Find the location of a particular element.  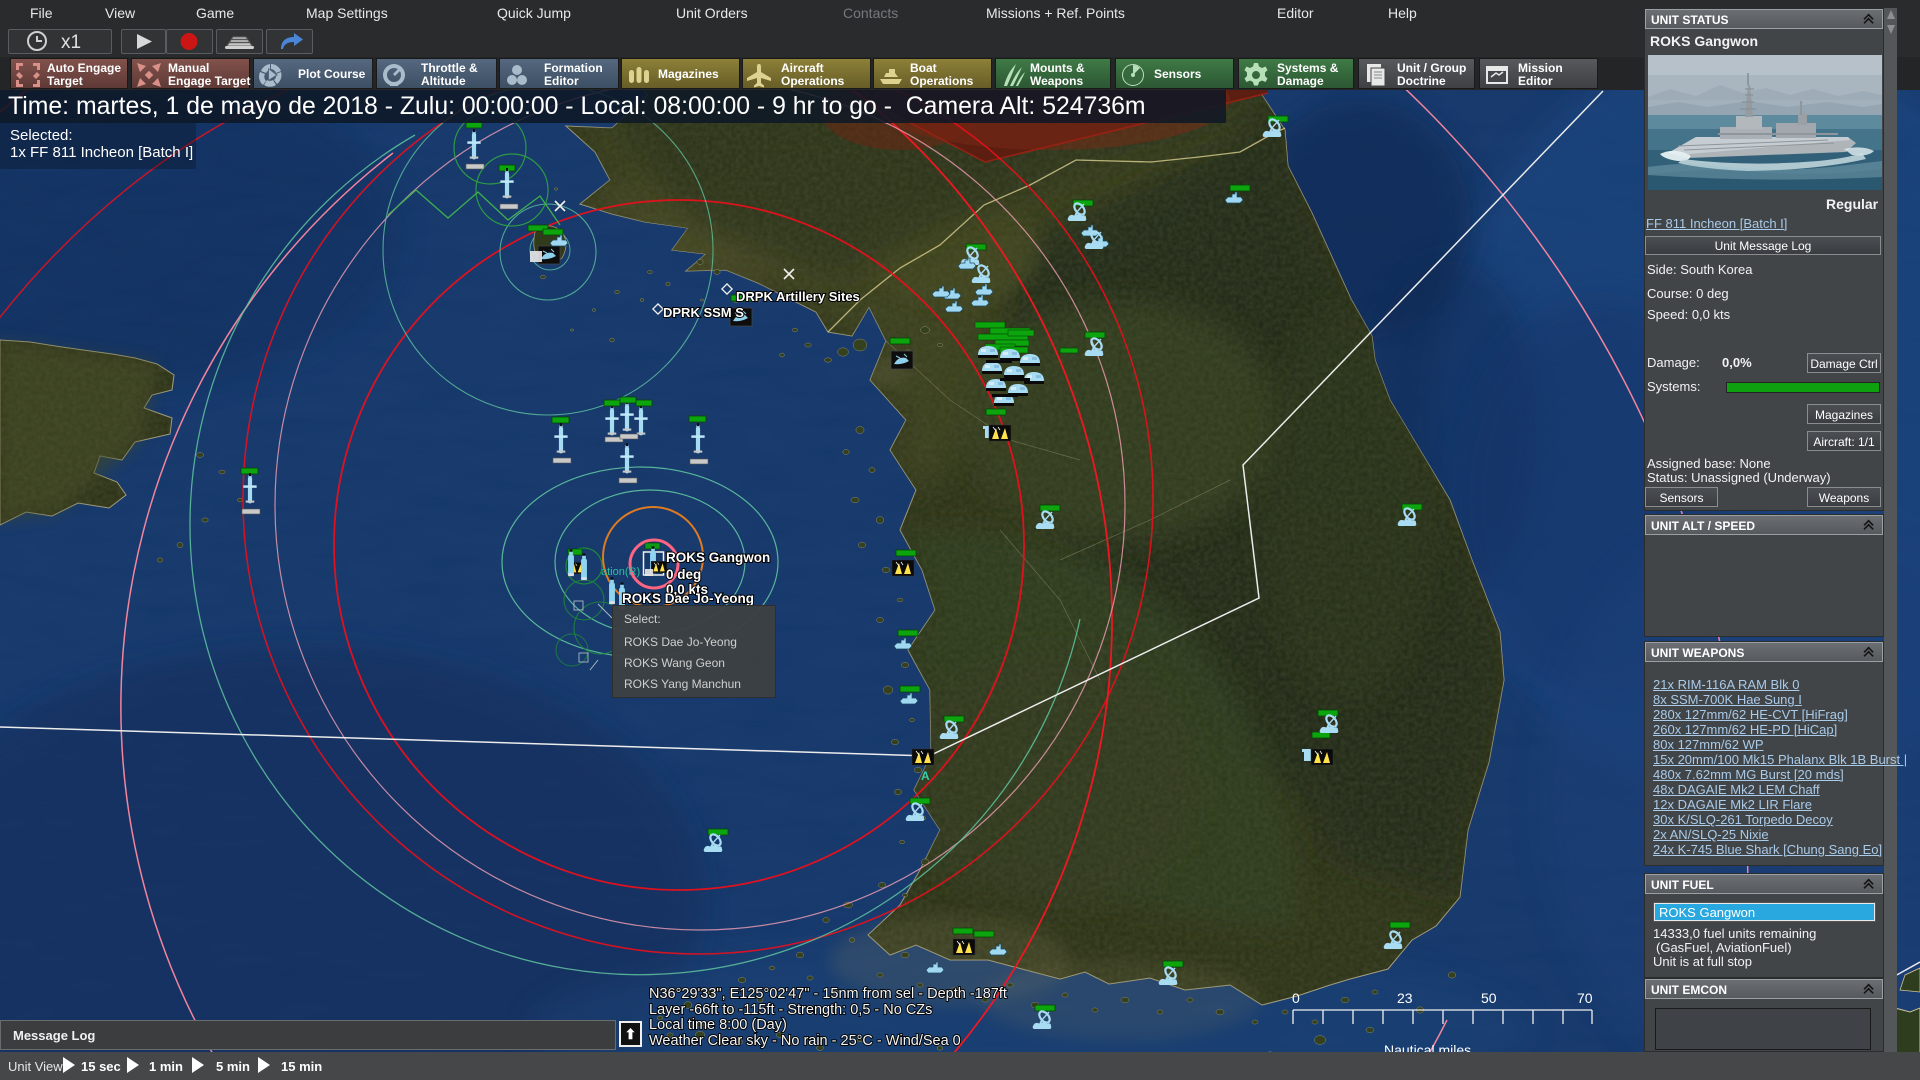

svg-text: ROKS Dae Jo-Yeong is located at coordinates (688, 598).